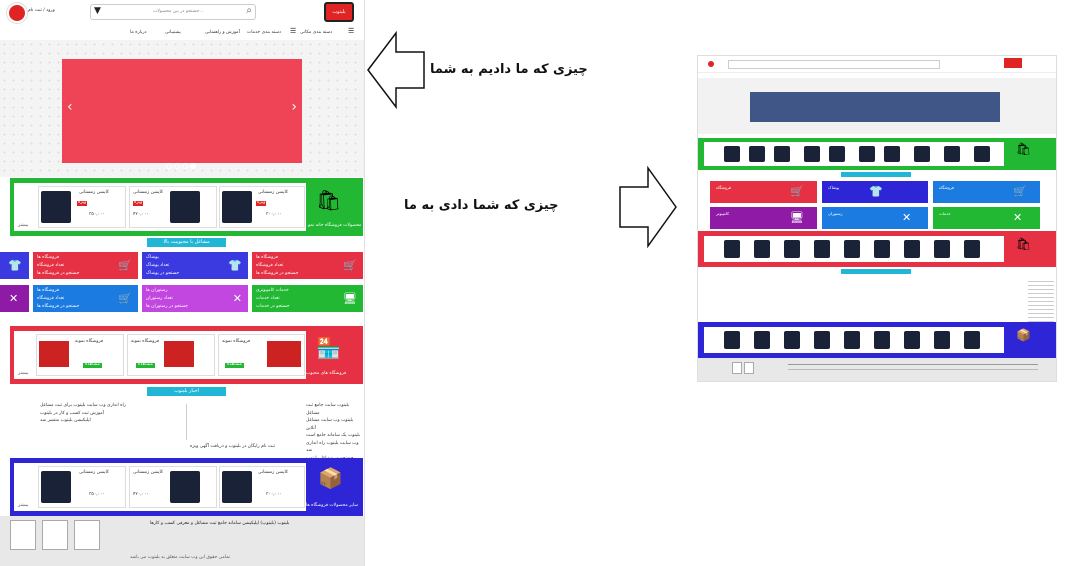 The width and height of the screenshot is (1080, 566). Describe the element at coordinates (14, 298) in the screenshot. I see `job-tile-partial: ✕` at that location.